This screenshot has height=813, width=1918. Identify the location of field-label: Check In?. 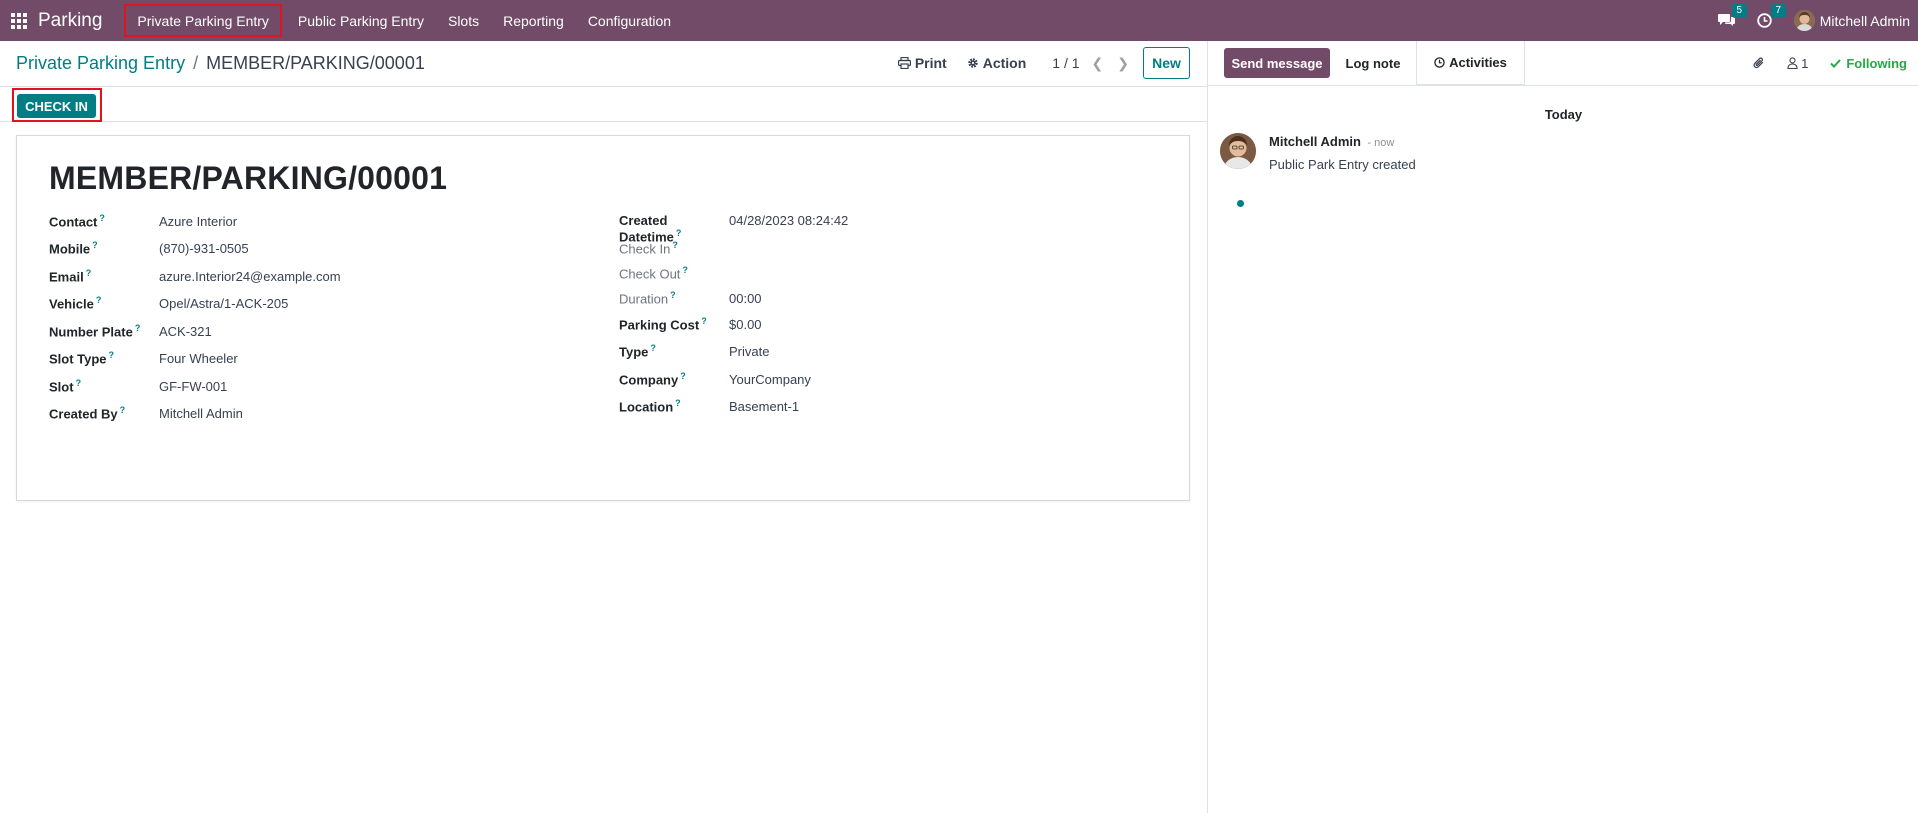
(648, 248).